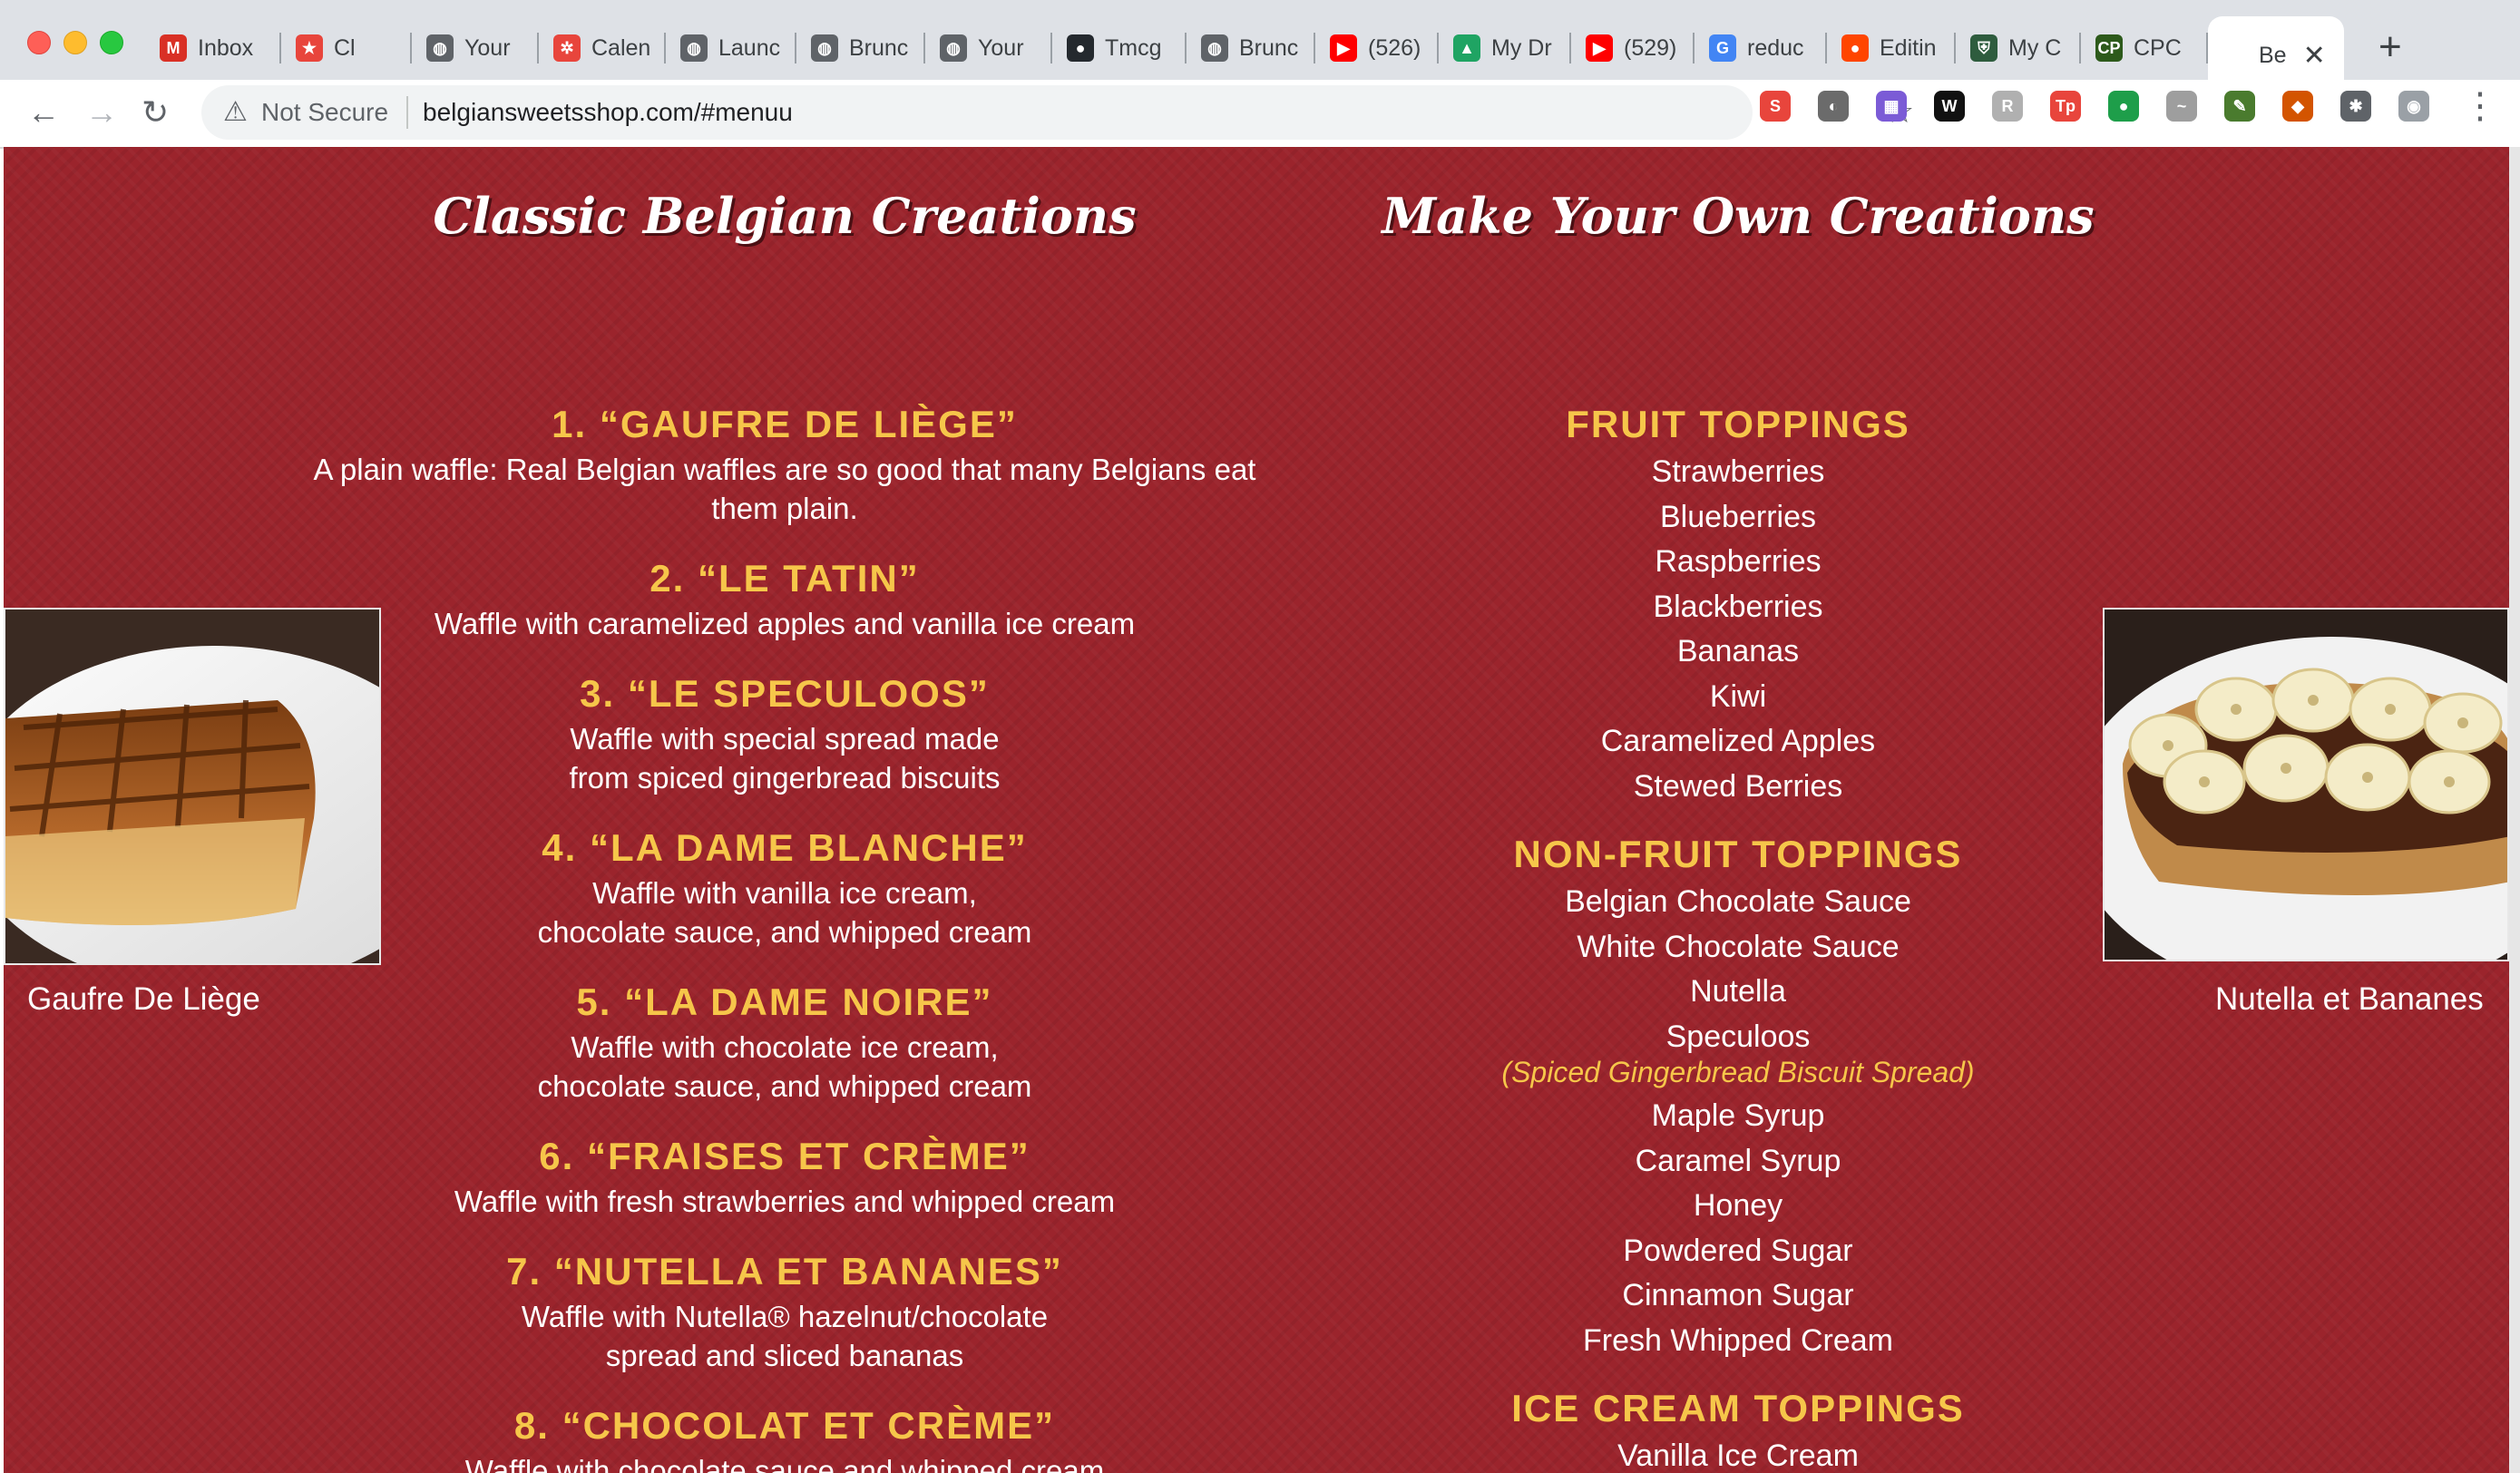  Describe the element at coordinates (2007, 107) in the screenshot. I see `extension-icon-5: R` at that location.